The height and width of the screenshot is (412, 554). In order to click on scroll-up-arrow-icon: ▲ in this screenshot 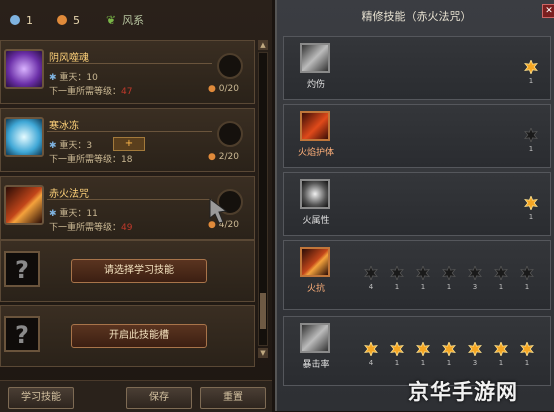, I will do `click(263, 45)`.